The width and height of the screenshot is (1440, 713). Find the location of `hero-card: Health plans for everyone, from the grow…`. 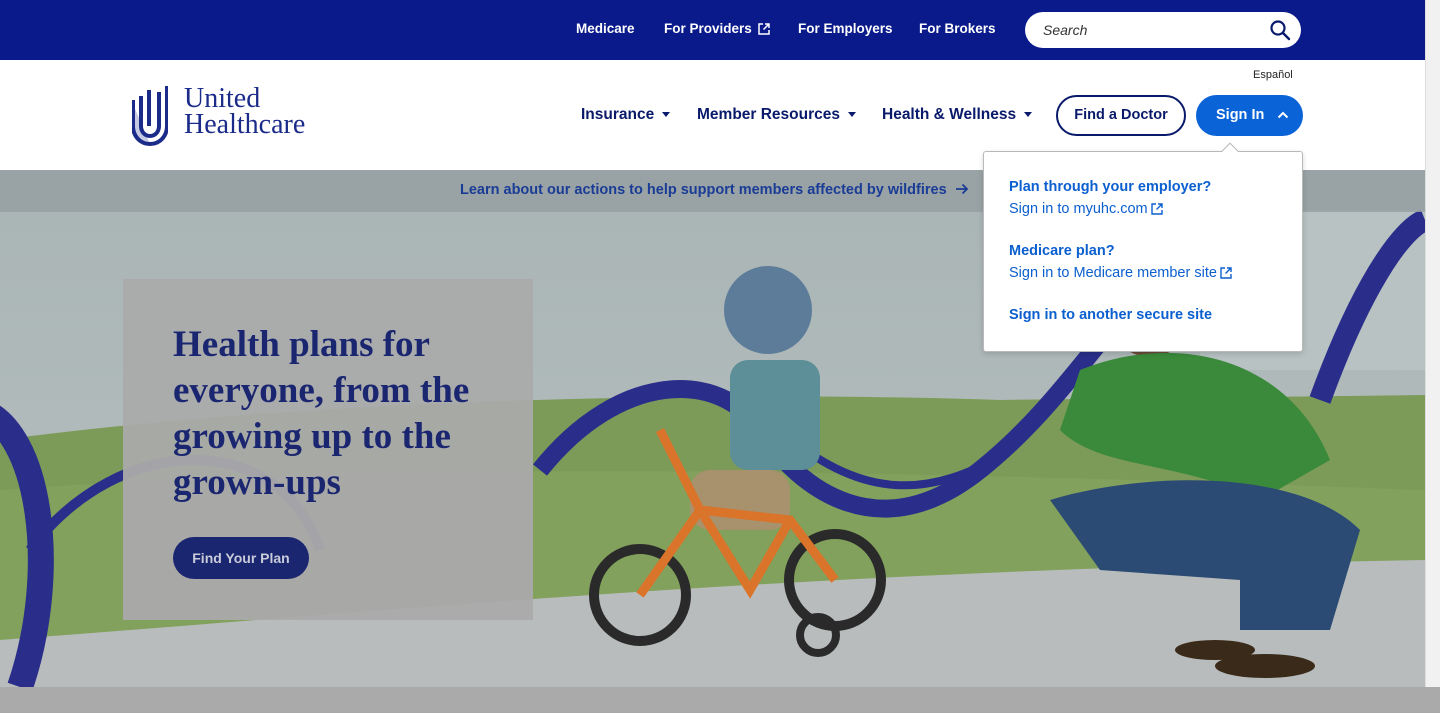

hero-card: Health plans for everyone, from the grow… is located at coordinates (328, 449).